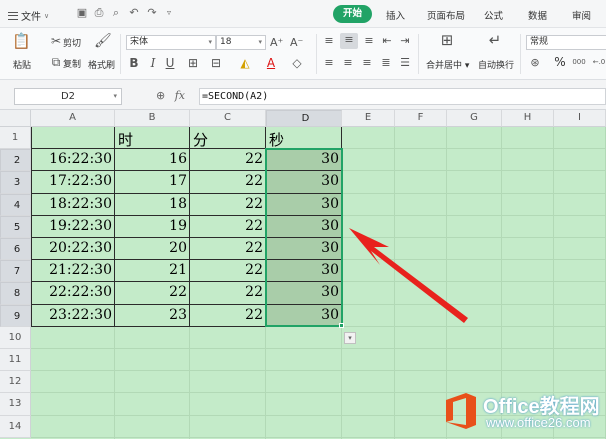 This screenshot has height=439, width=606. What do you see at coordinates (304, 118) in the screenshot?
I see `column-header-d: D` at bounding box center [304, 118].